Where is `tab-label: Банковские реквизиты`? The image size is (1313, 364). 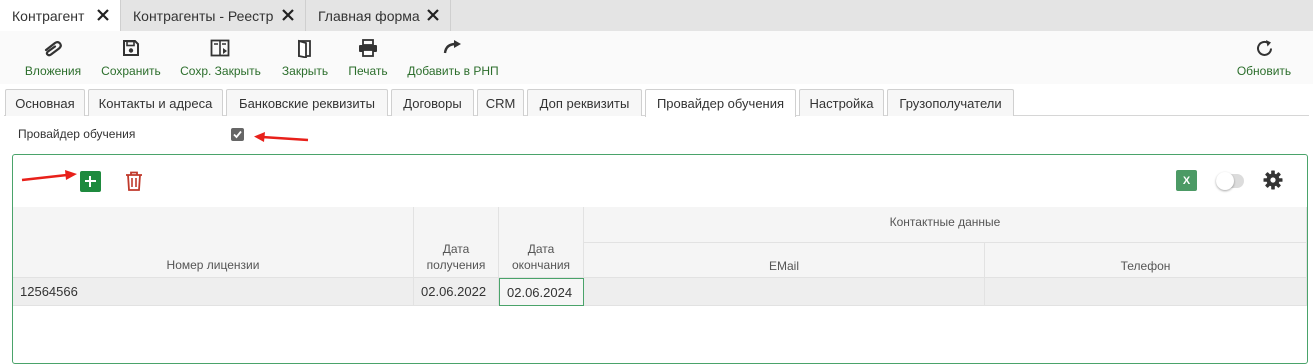
tab-label: Банковские реквизиты is located at coordinates (307, 103).